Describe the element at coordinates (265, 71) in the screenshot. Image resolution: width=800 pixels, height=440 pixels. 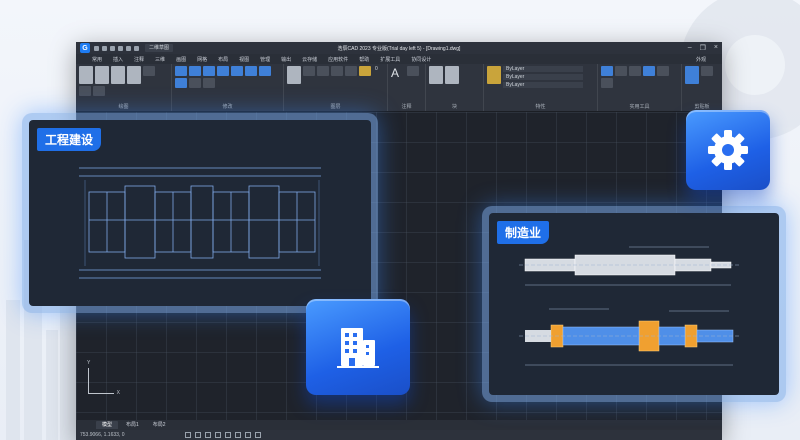
I see `trim-tool-icon` at that location.